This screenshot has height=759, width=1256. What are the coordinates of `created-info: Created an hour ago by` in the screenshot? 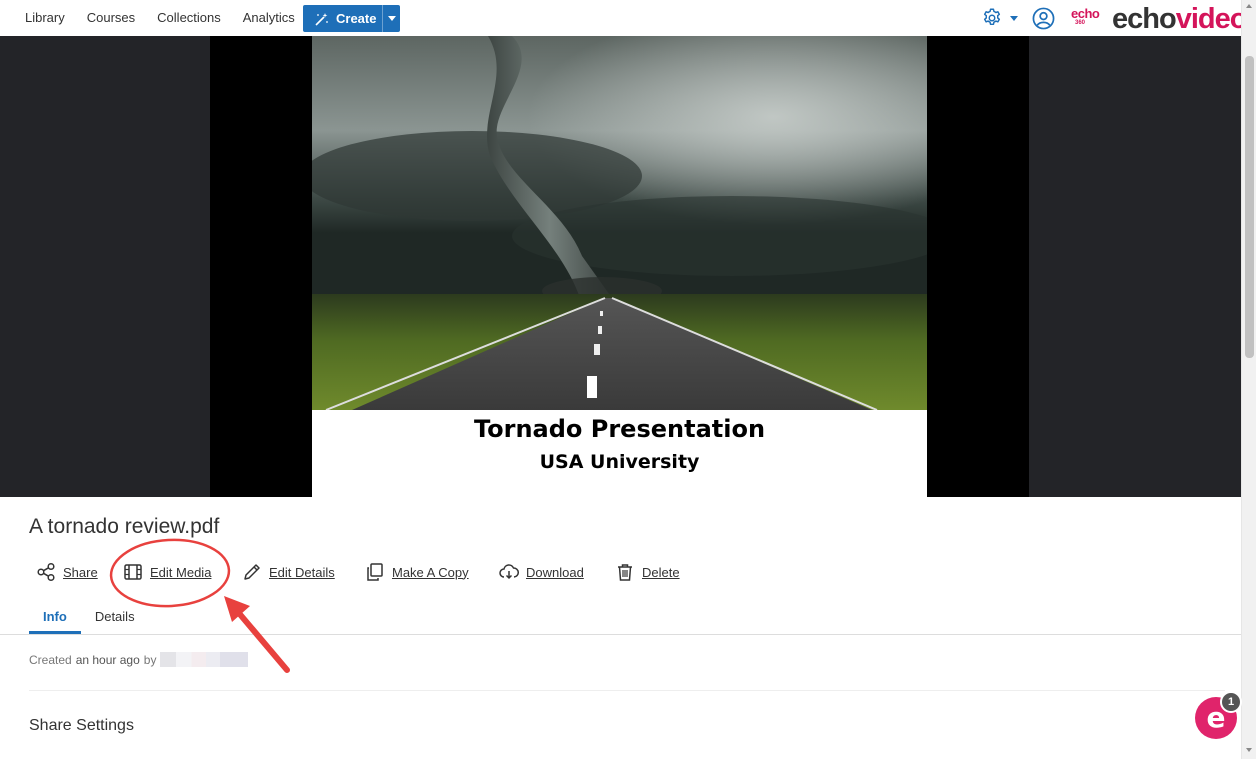 It's located at (139, 659).